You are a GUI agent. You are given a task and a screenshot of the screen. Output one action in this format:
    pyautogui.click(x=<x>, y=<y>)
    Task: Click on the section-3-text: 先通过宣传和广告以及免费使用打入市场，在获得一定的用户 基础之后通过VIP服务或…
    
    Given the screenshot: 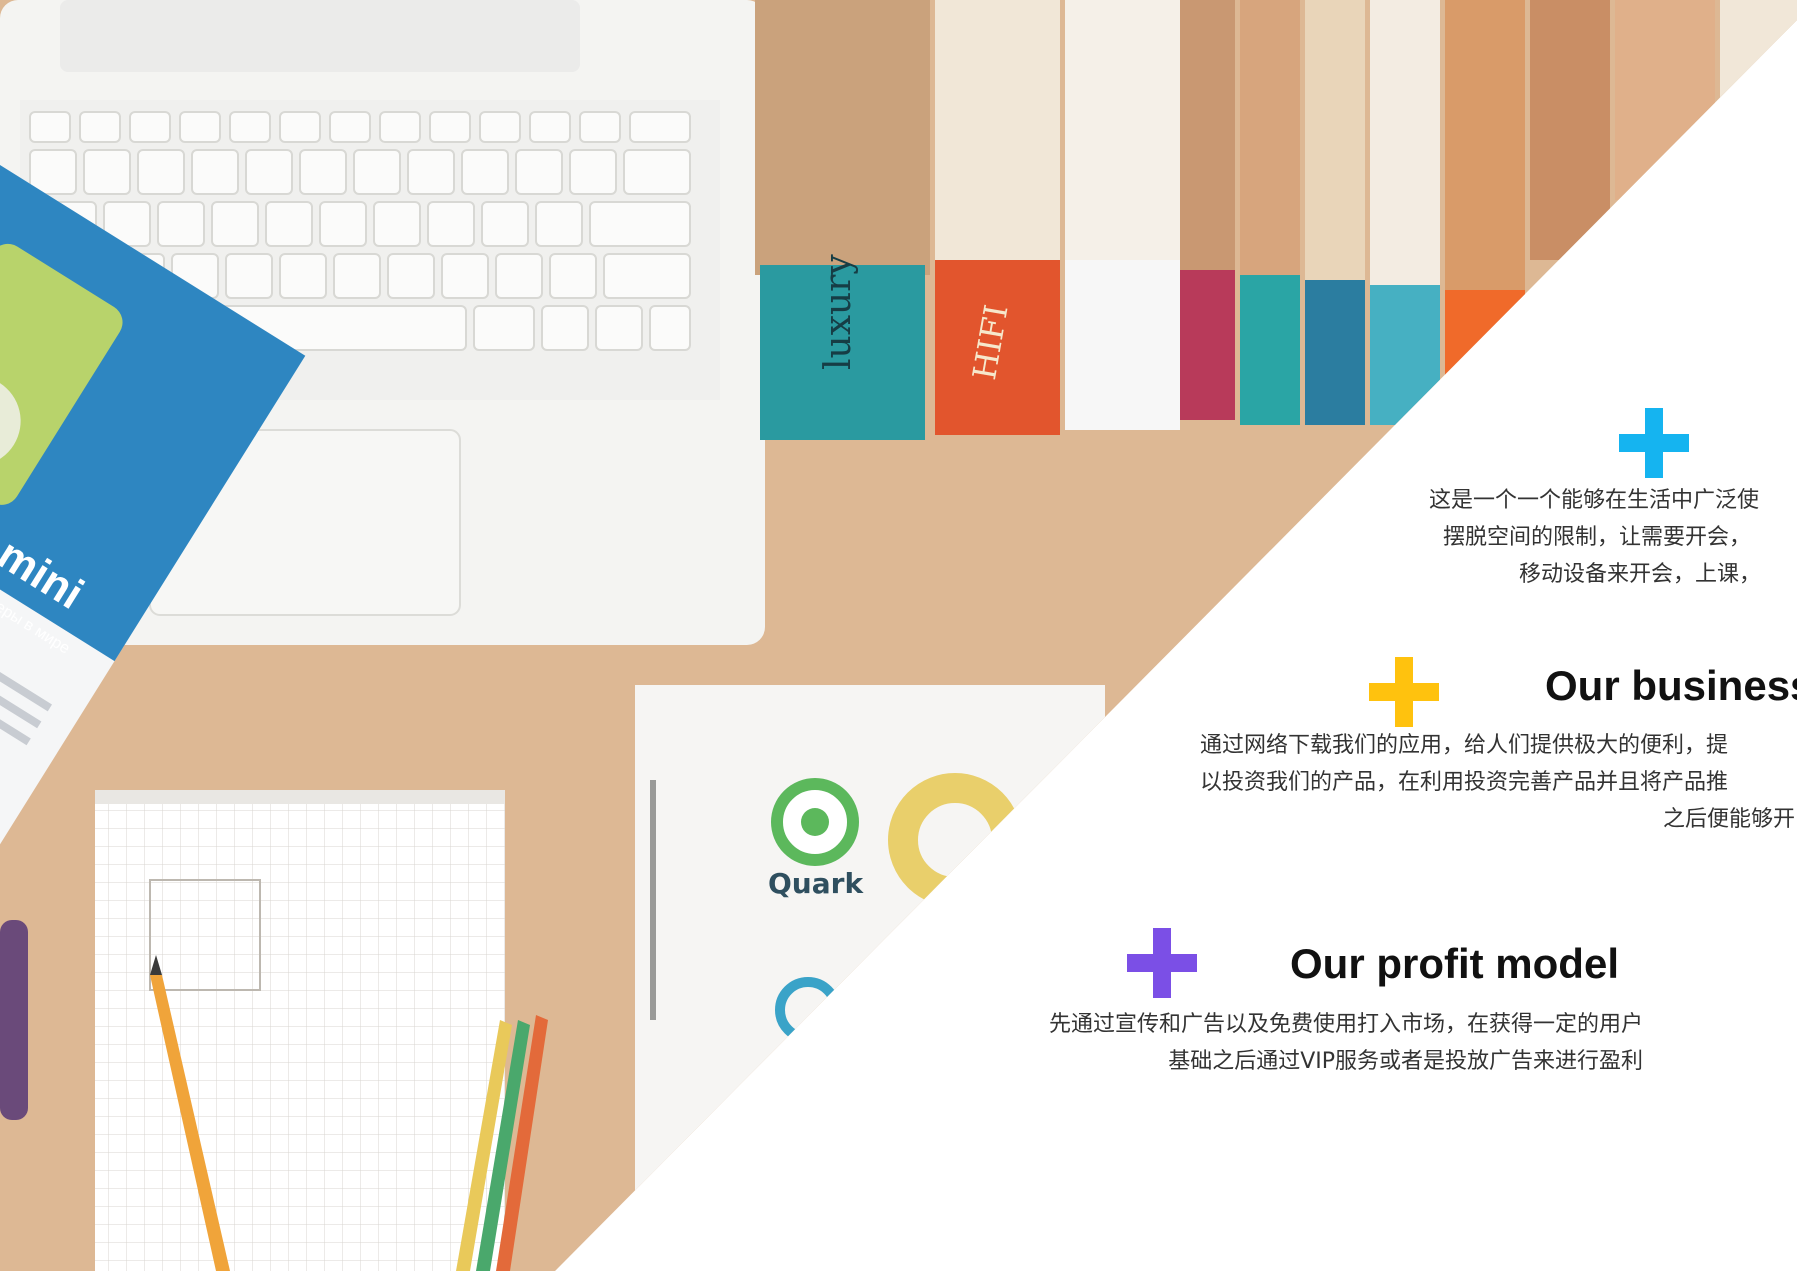 What is the action you would take?
    pyautogui.click(x=1346, y=1043)
    